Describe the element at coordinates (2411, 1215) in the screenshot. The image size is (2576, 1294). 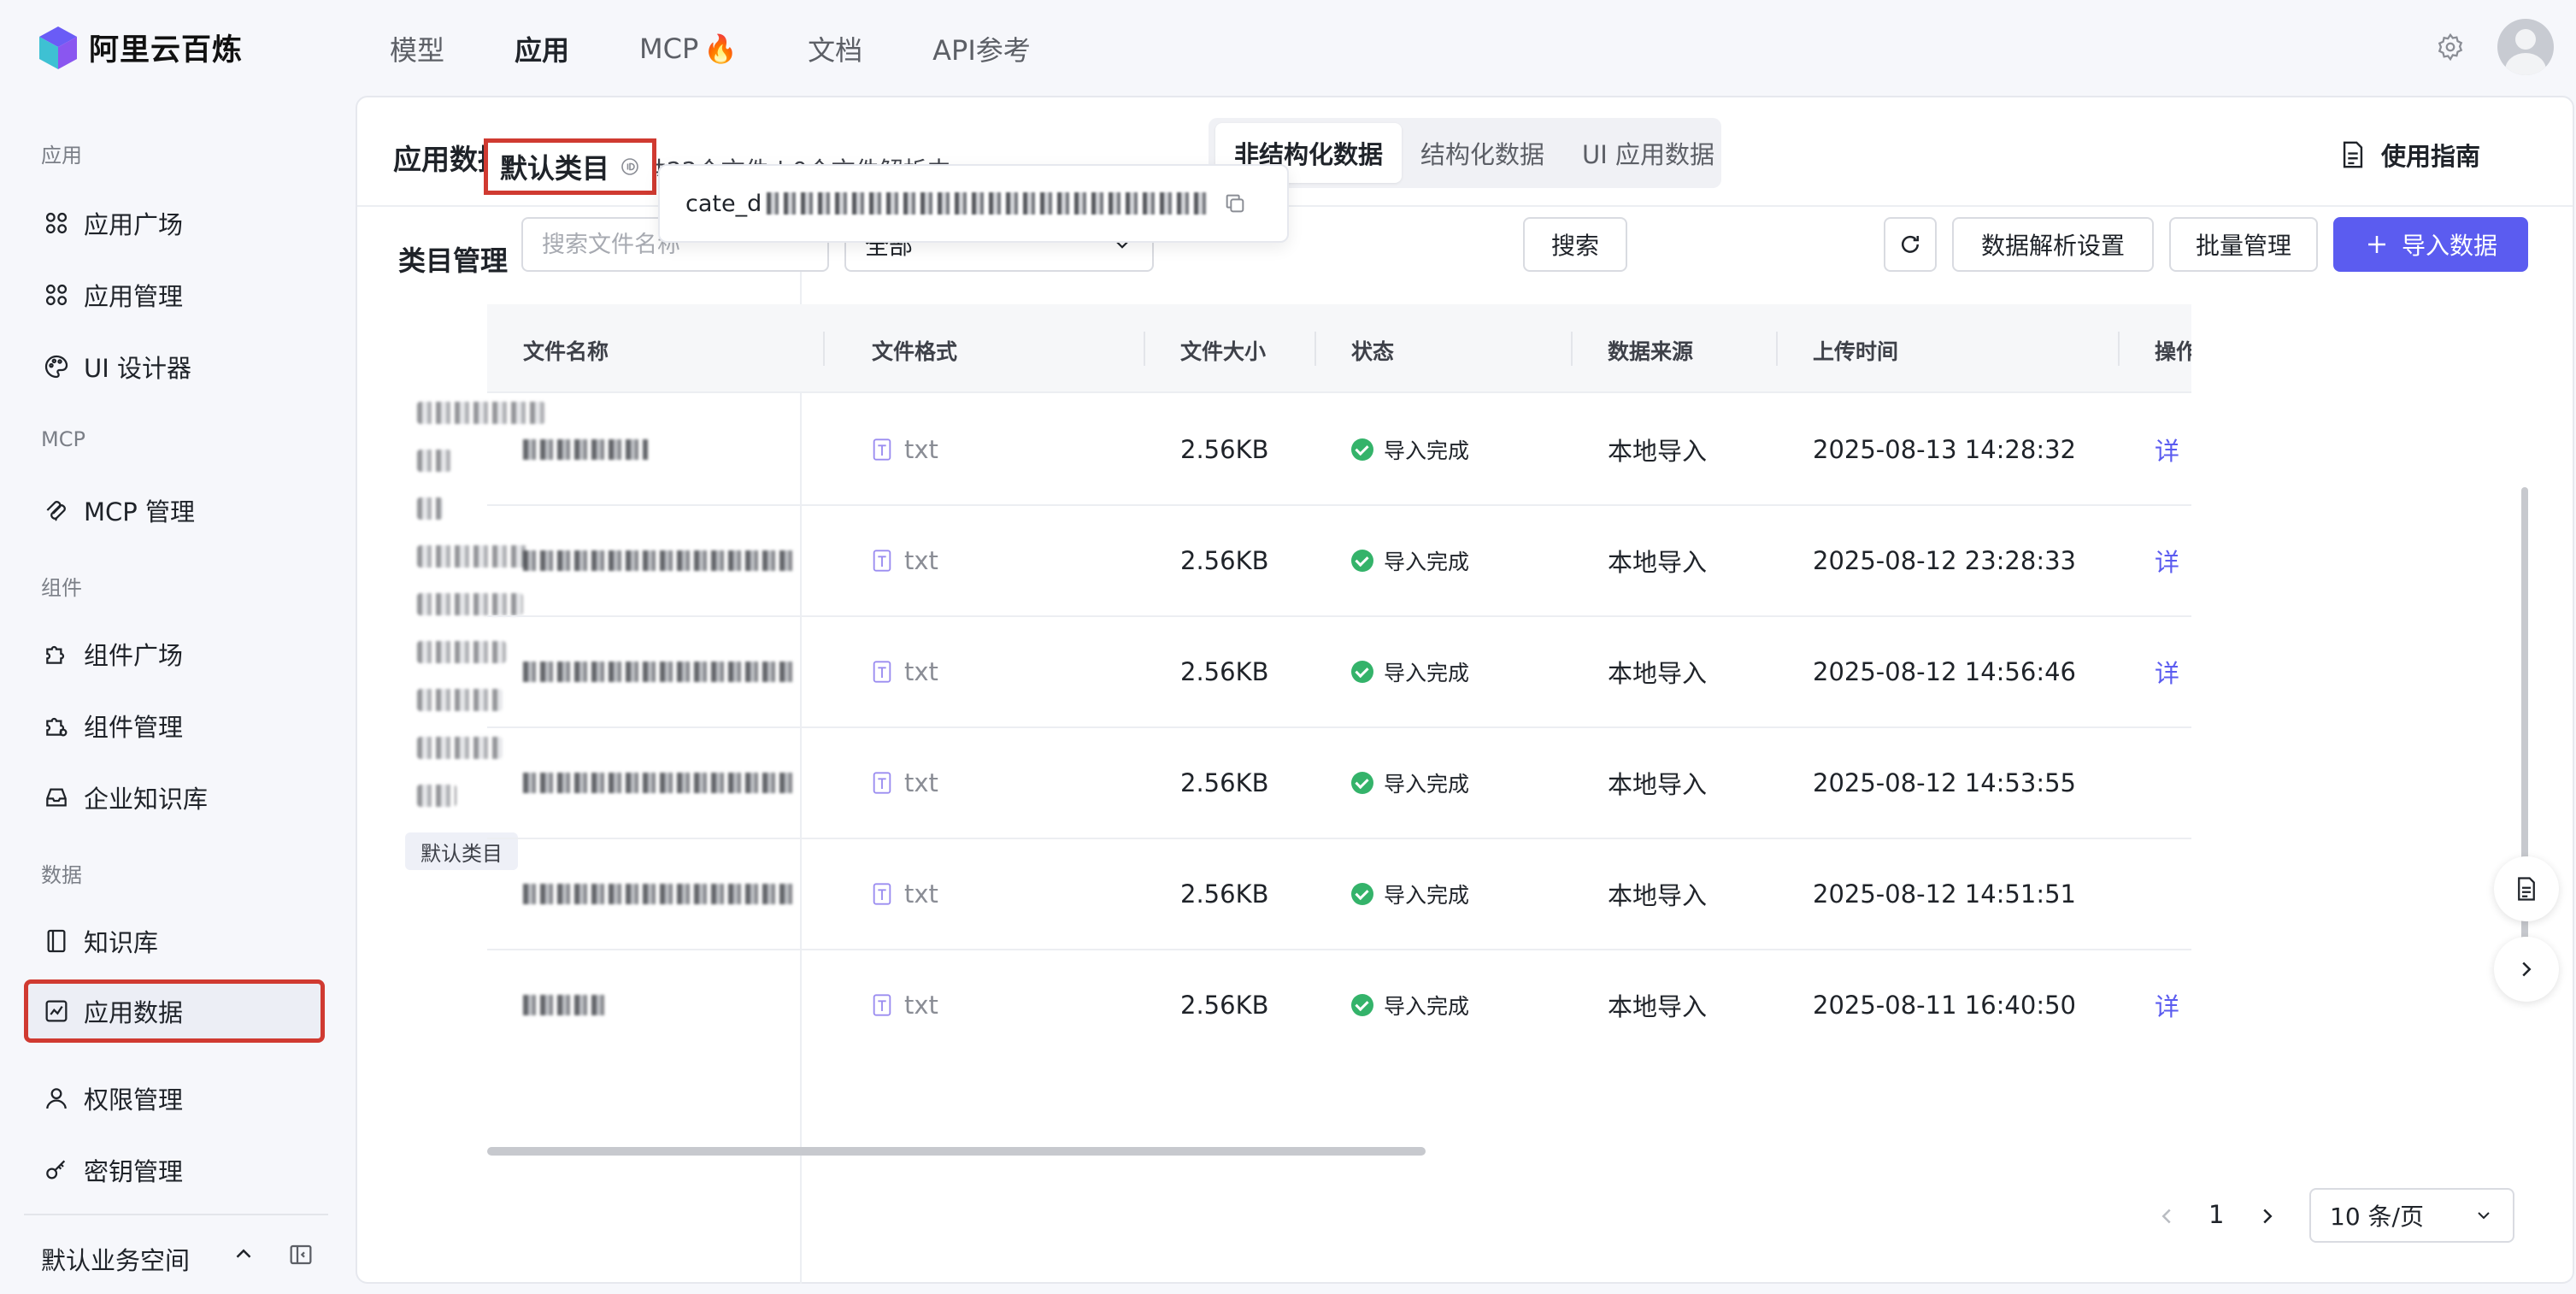
I see `page-size-select: 10 条/页` at that location.